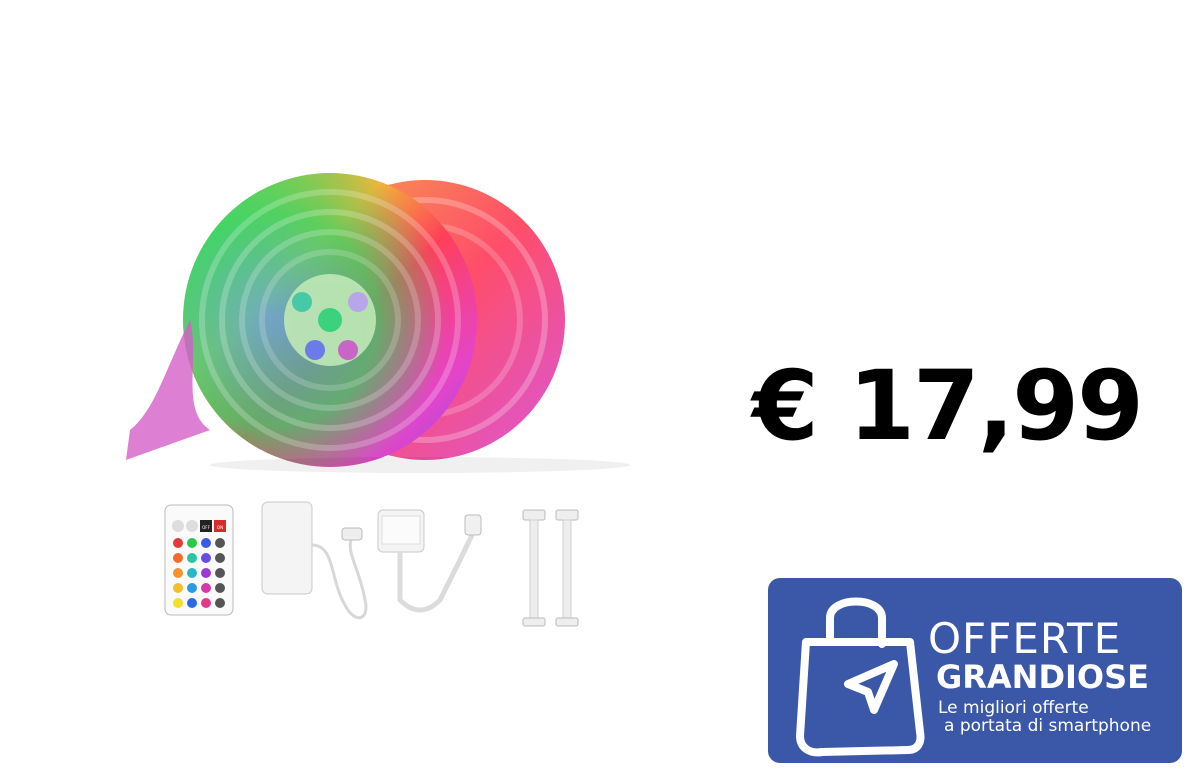 The width and height of the screenshot is (1200, 780). I want to click on shopping-bag-icon, so click(860, 677).